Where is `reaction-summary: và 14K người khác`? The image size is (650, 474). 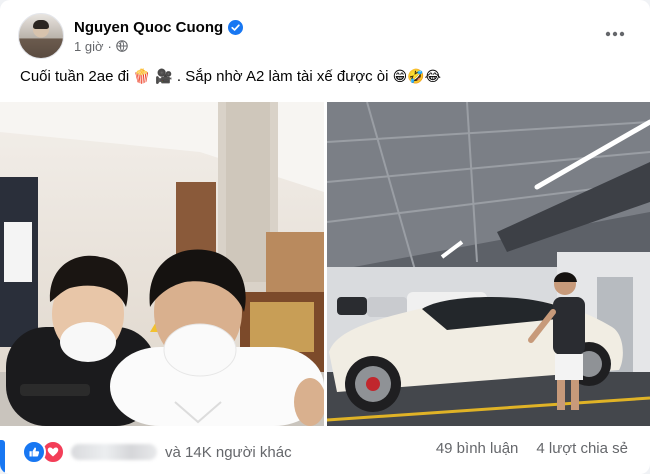
reaction-summary: và 14K người khác is located at coordinates (157, 452).